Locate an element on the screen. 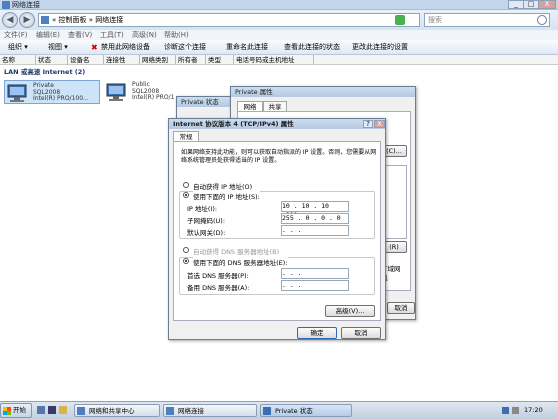  col-status: 状态 is located at coordinates (52, 60).